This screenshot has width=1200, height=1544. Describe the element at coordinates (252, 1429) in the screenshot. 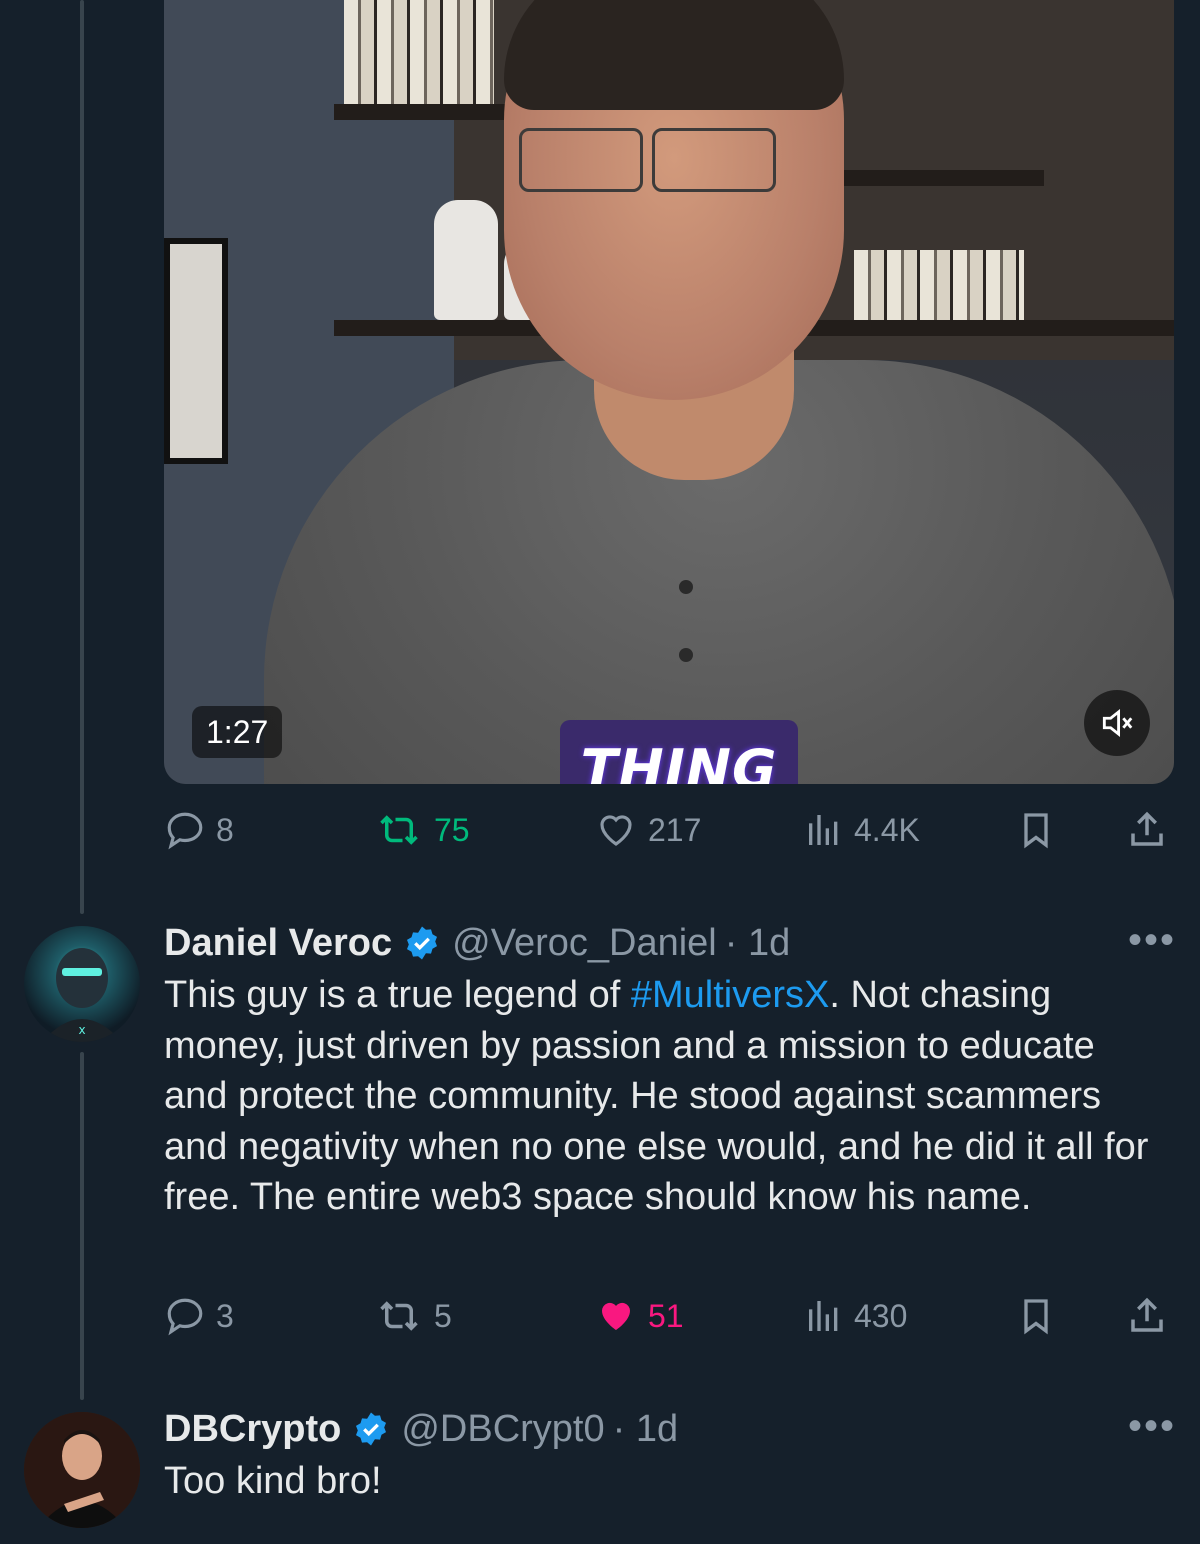

I see `author-name: DBCrypto` at that location.